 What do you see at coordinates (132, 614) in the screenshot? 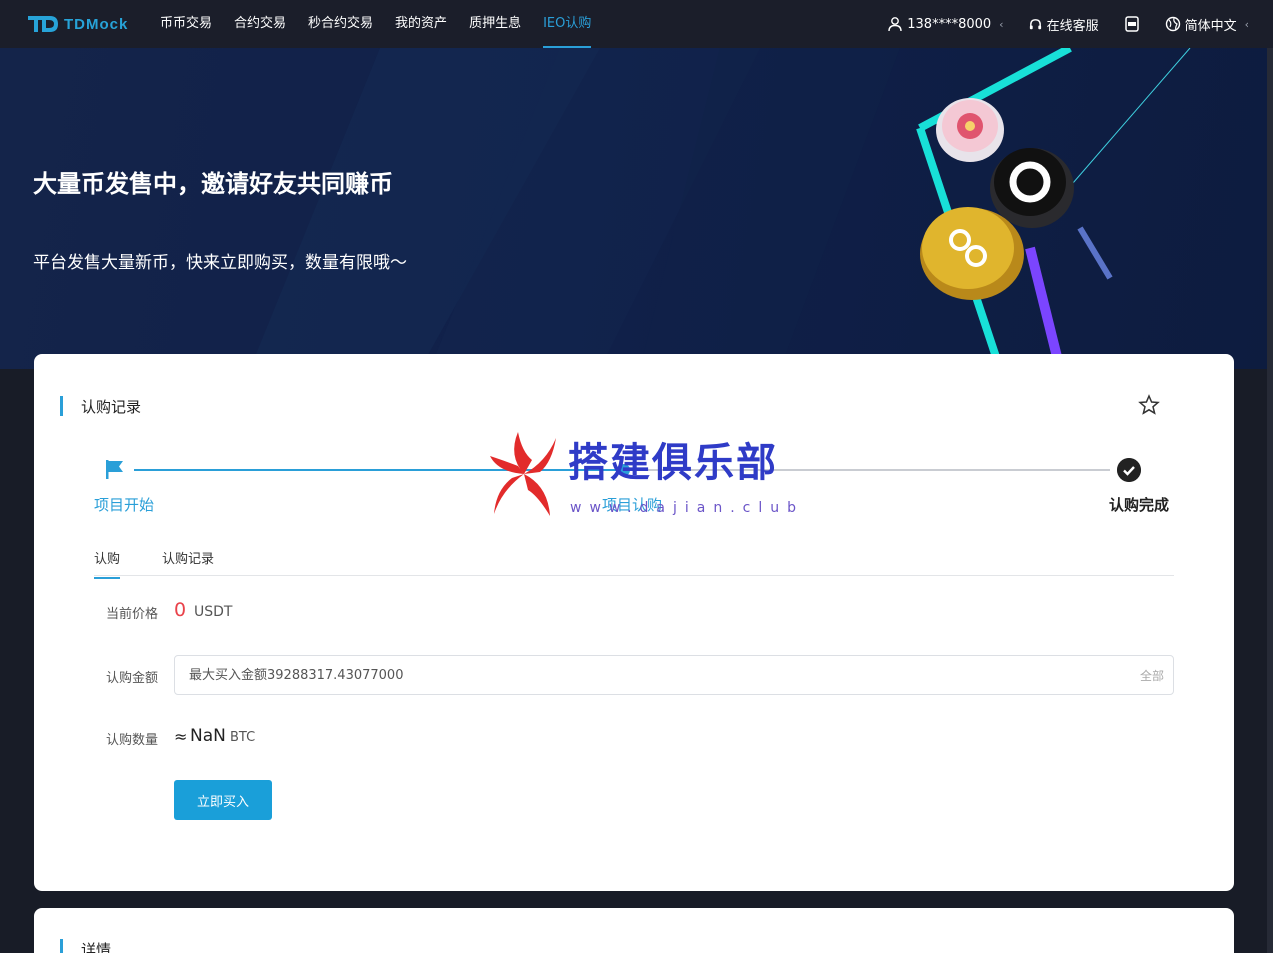
I see `price-label: 当前价格` at bounding box center [132, 614].